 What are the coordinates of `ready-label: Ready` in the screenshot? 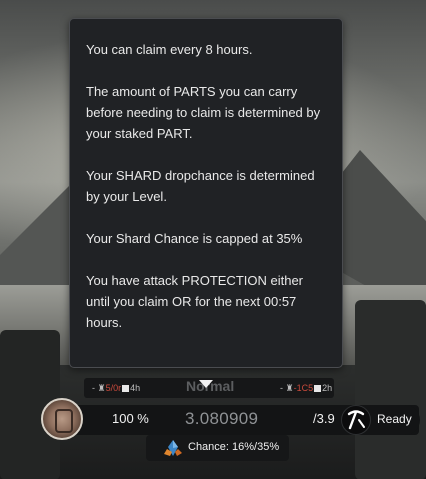 It's located at (394, 419).